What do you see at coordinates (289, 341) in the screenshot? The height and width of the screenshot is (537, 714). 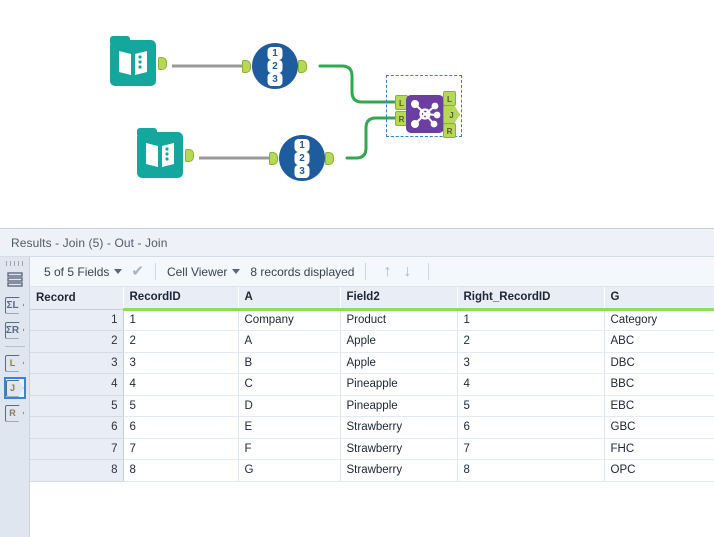 I see `cell-a: A` at bounding box center [289, 341].